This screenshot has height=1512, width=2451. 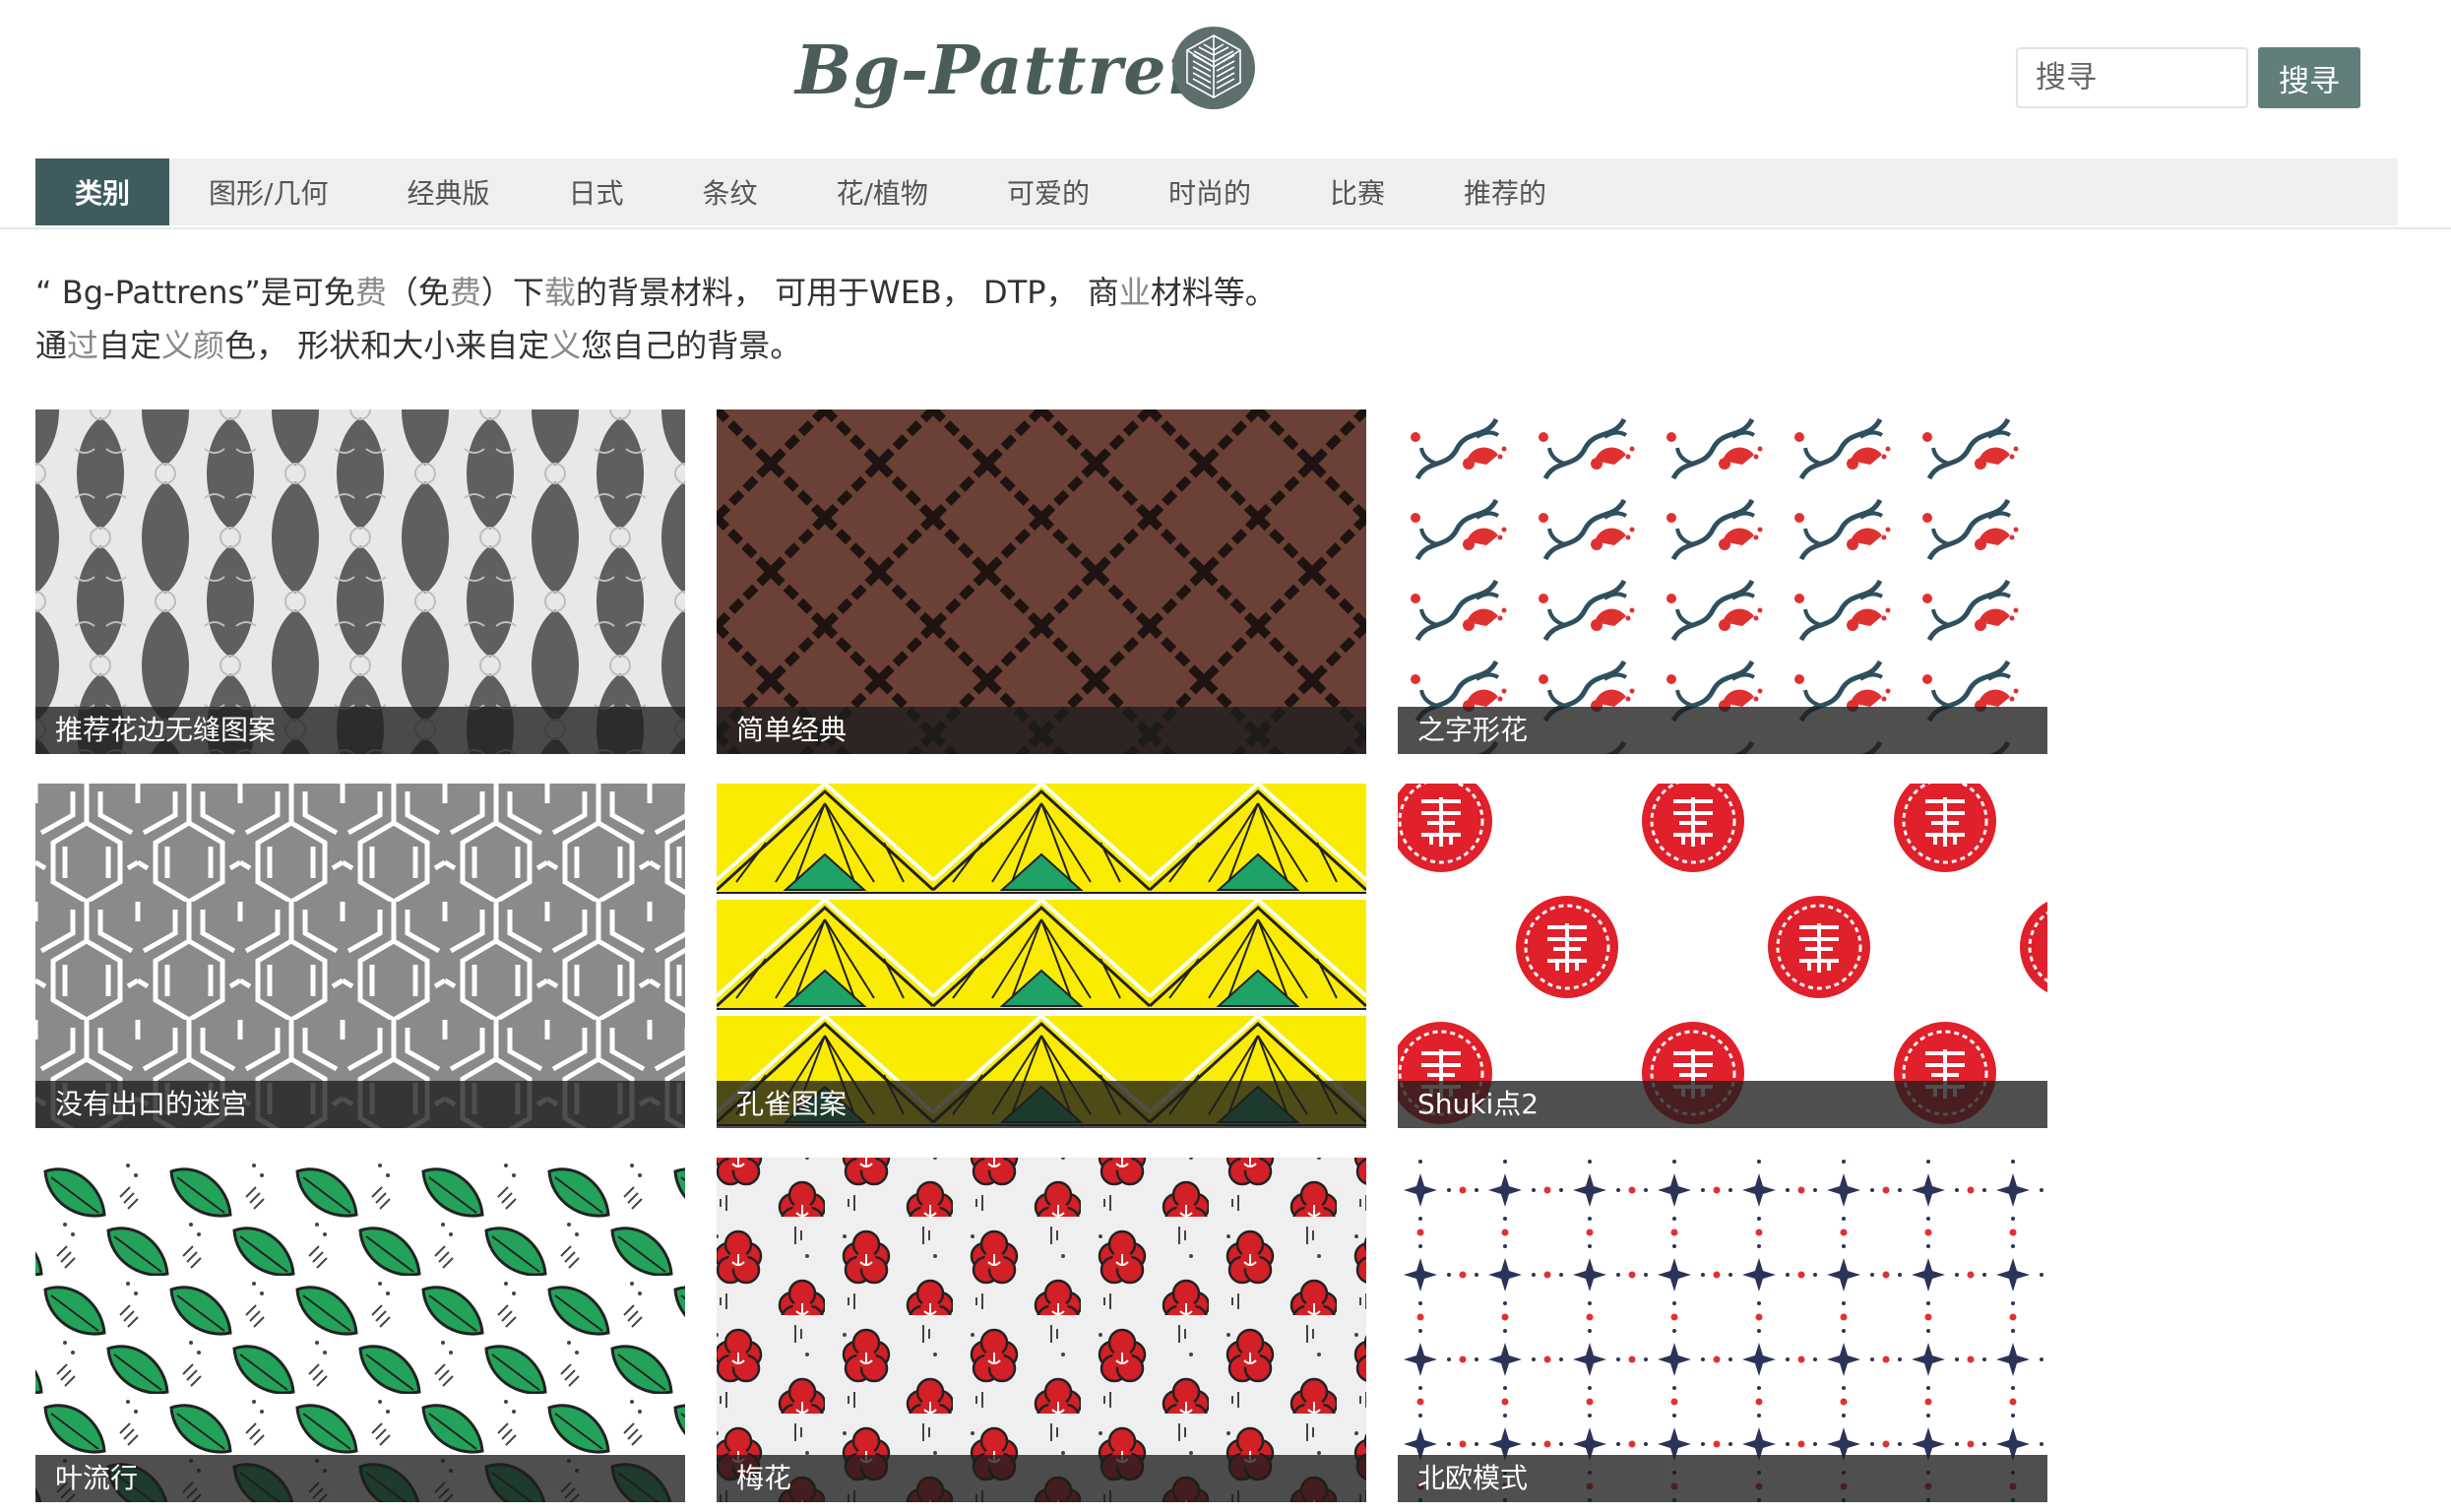 I want to click on pattern-title: 梅花, so click(x=1041, y=1478).